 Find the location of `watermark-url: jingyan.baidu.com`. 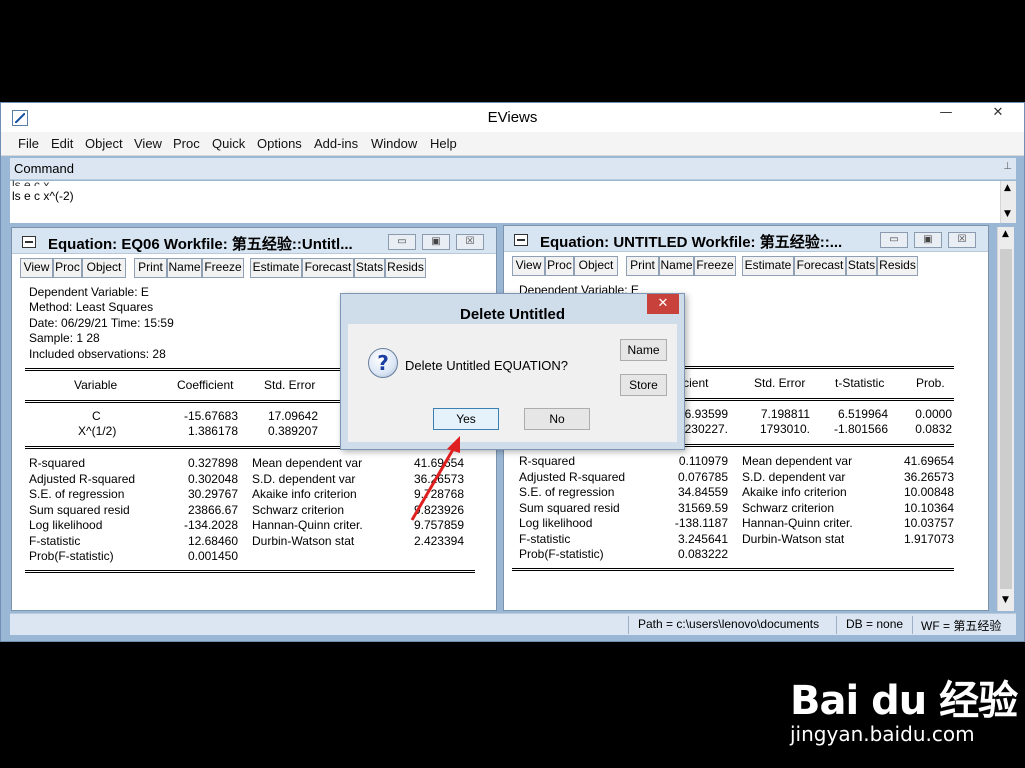

watermark-url: jingyan.baidu.com is located at coordinates (882, 734).